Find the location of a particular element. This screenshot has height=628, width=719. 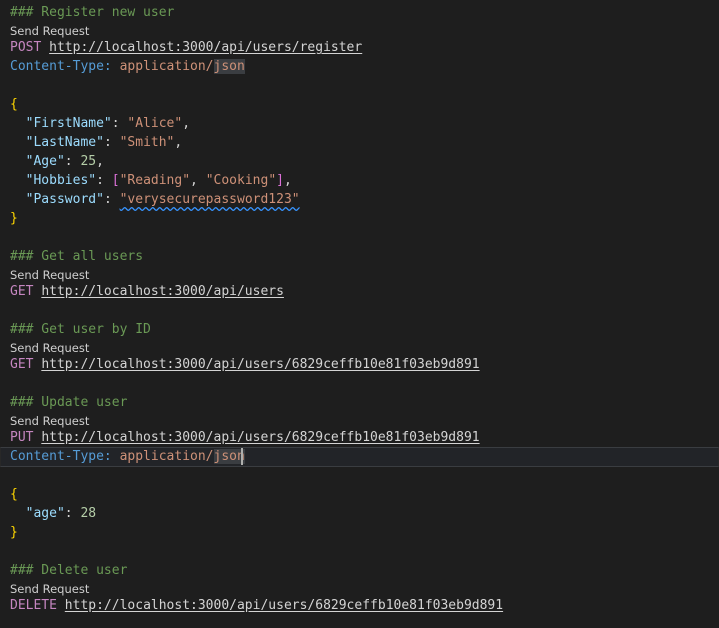

comment-get-all-users: ### Get all users is located at coordinates (77, 256).